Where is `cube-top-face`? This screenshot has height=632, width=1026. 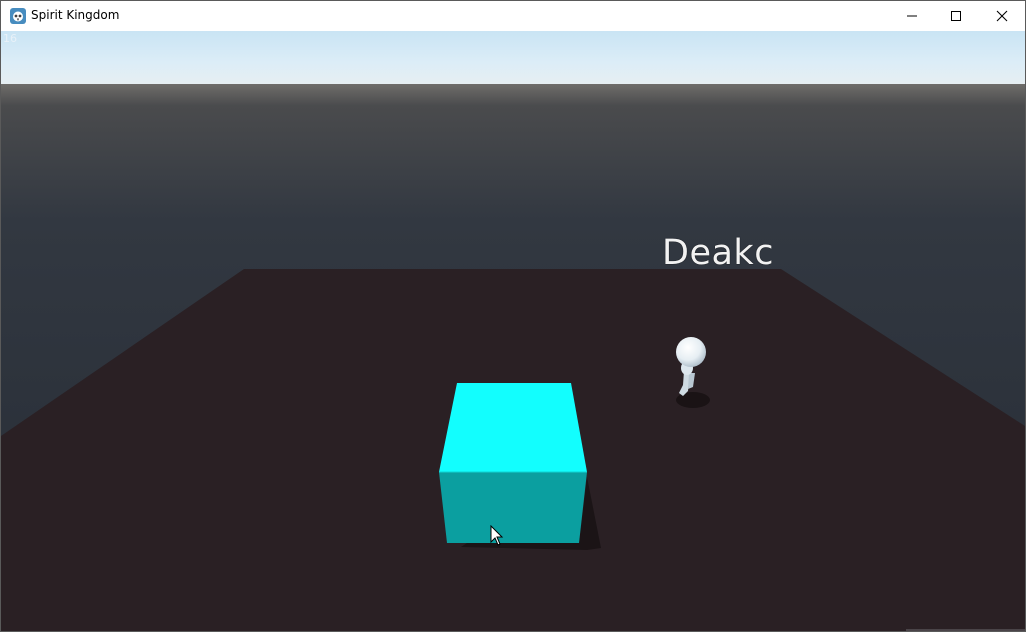 cube-top-face is located at coordinates (513, 427).